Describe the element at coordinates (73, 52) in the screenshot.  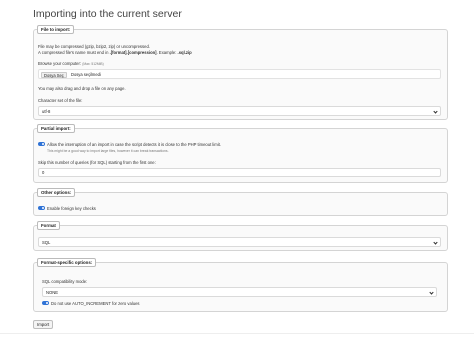
I see `filename-note-prefix: A compressed file's name must end in` at that location.